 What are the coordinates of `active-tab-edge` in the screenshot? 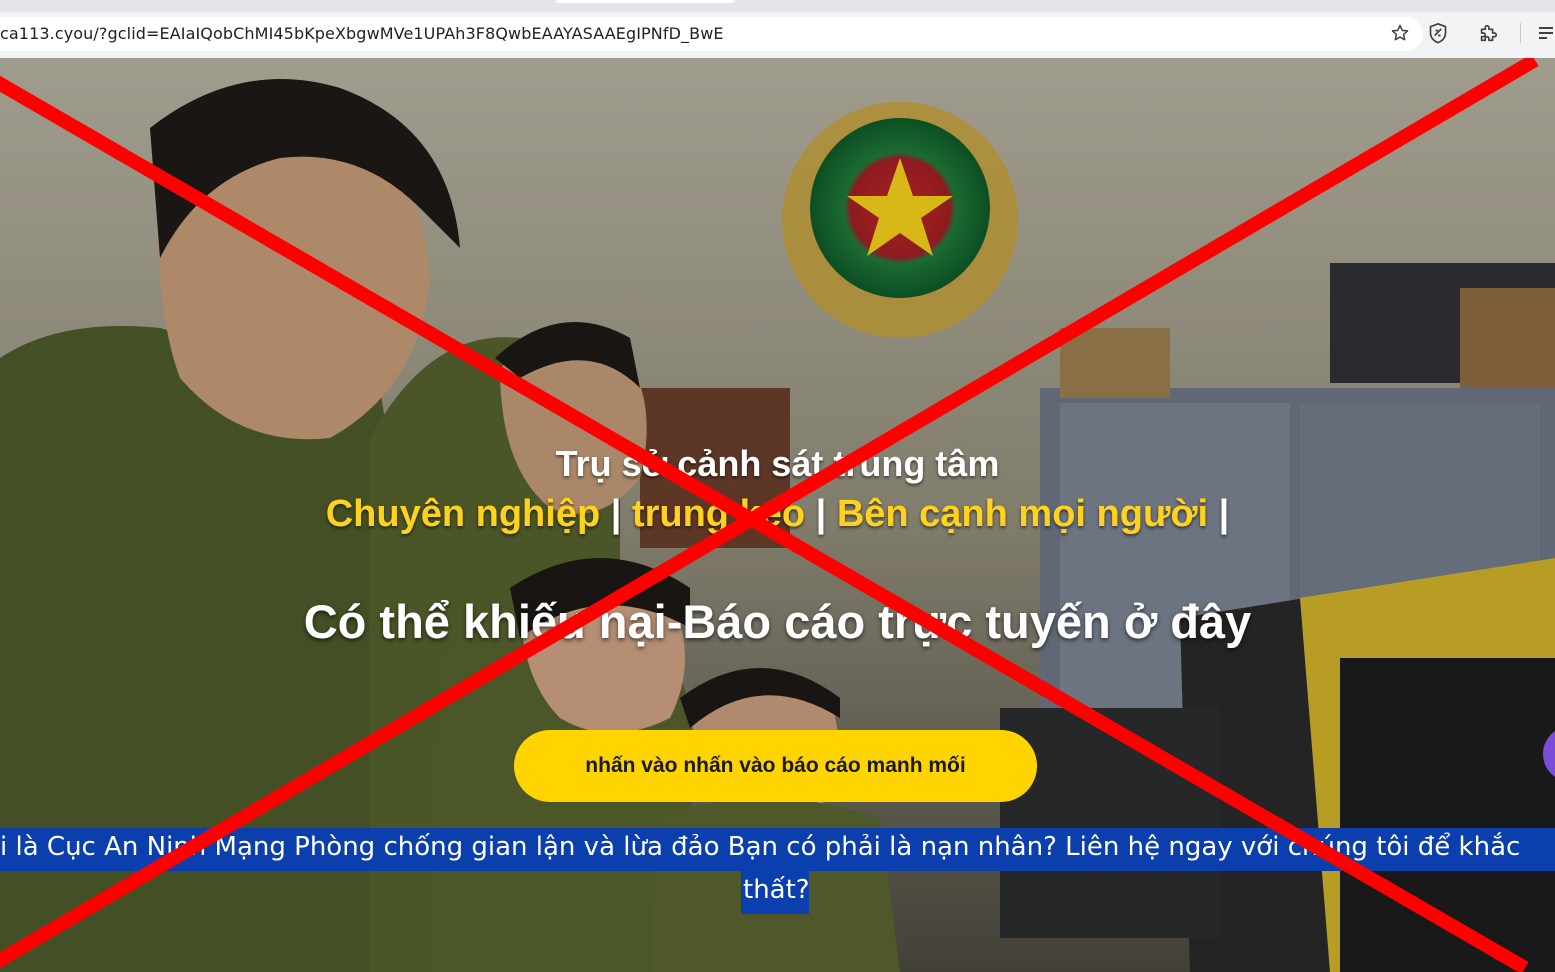 It's located at (645, 1).